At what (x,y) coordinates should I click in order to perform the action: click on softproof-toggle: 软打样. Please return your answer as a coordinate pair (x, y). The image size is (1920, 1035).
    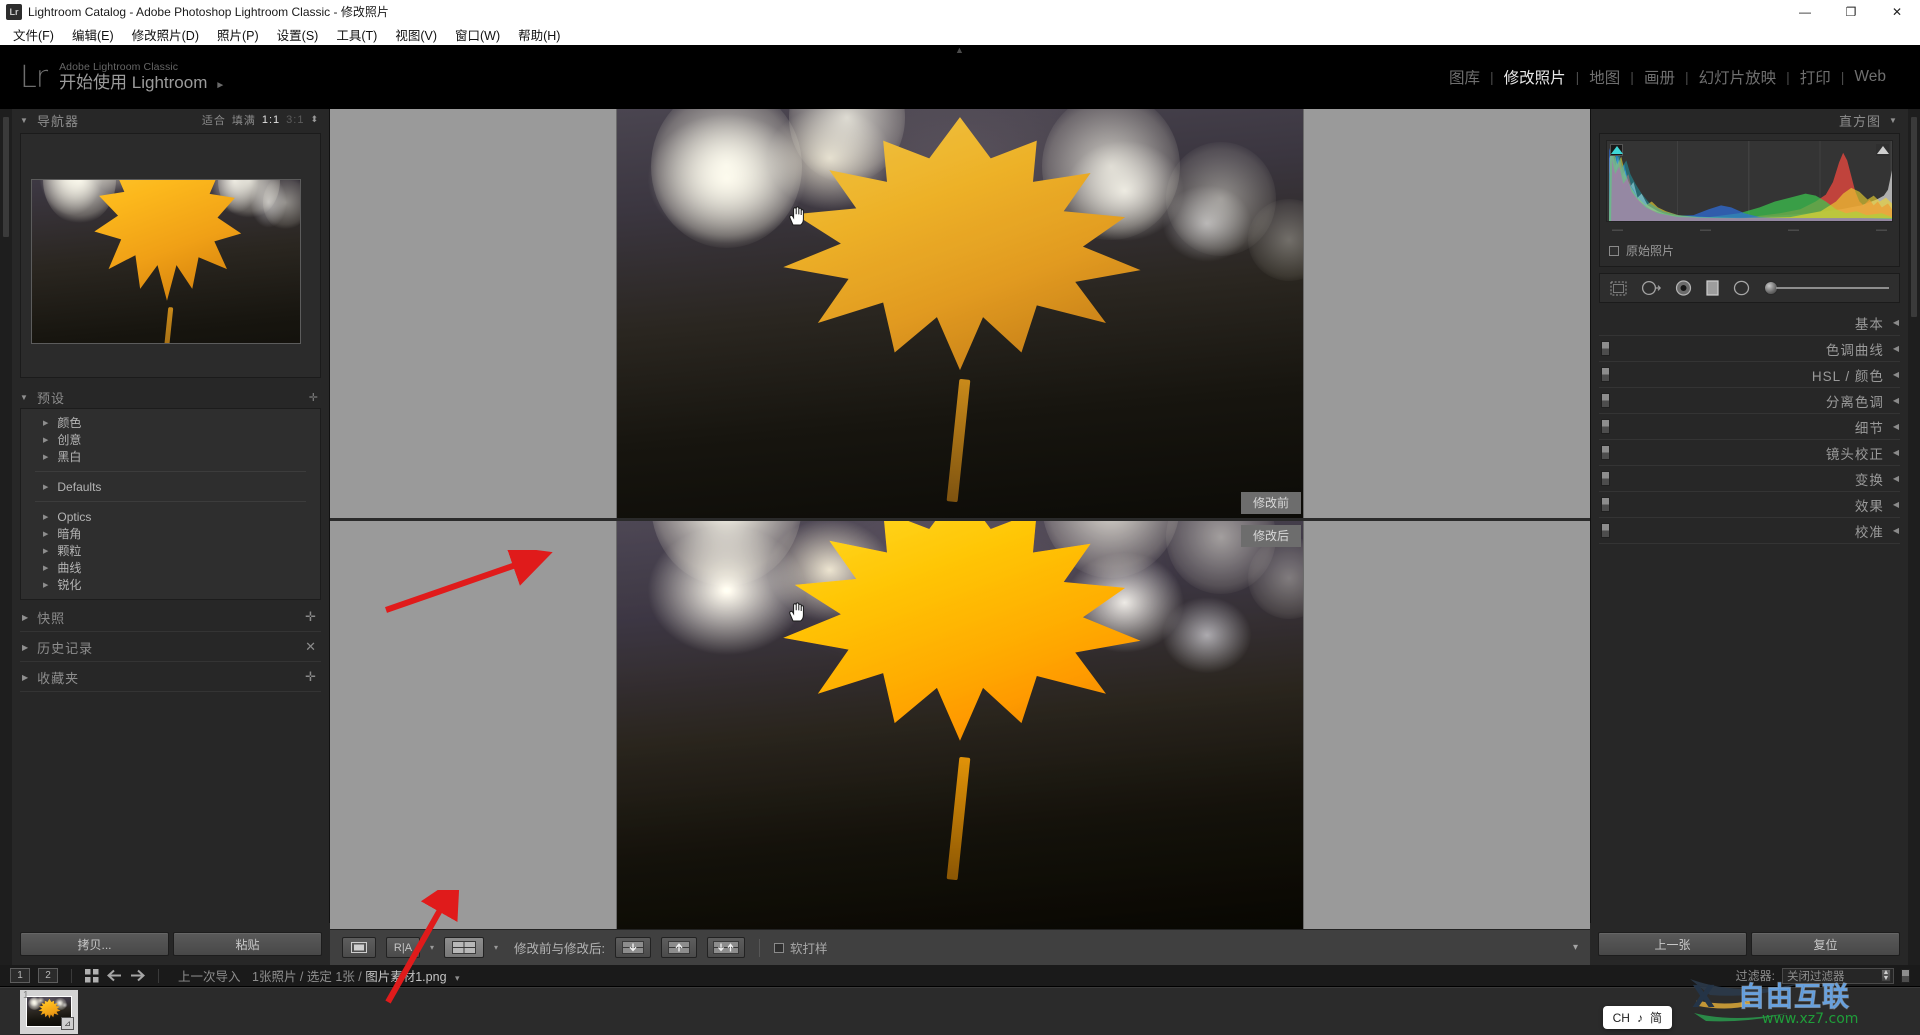
    Looking at the image, I should click on (801, 947).